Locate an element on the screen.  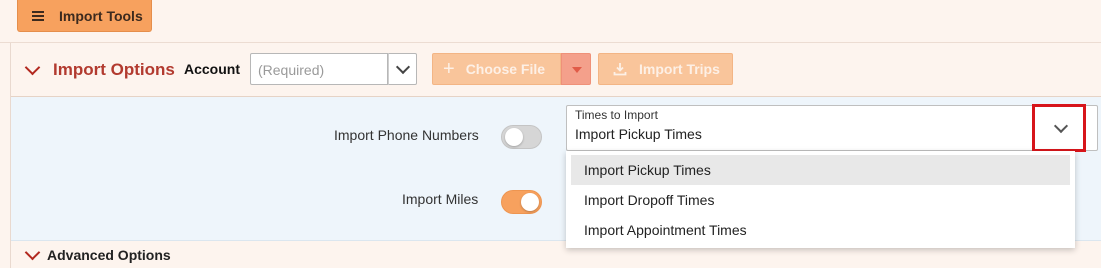
import-phone-numbers-toggle is located at coordinates (521, 137).